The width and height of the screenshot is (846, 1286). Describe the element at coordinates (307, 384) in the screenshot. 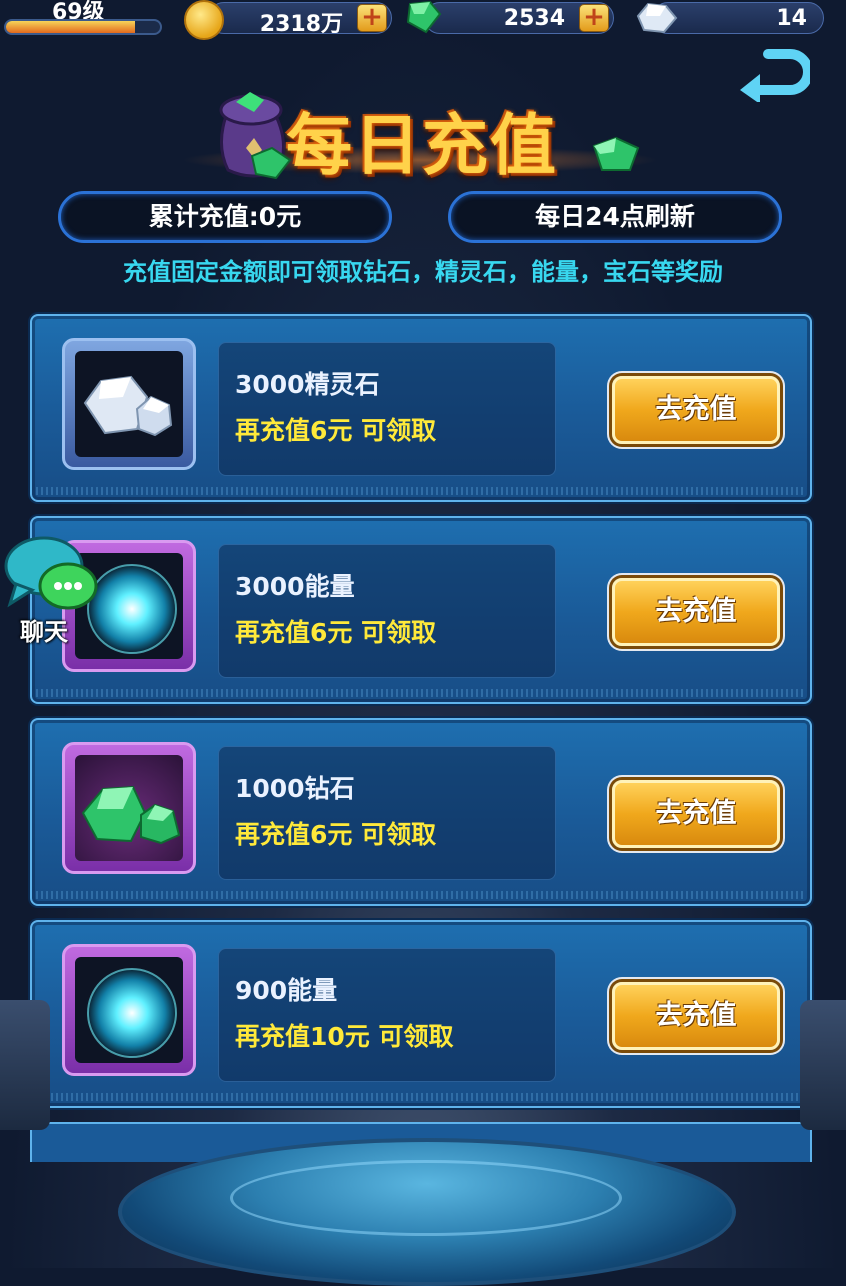

I see `reward-name: 3000精灵石` at that location.